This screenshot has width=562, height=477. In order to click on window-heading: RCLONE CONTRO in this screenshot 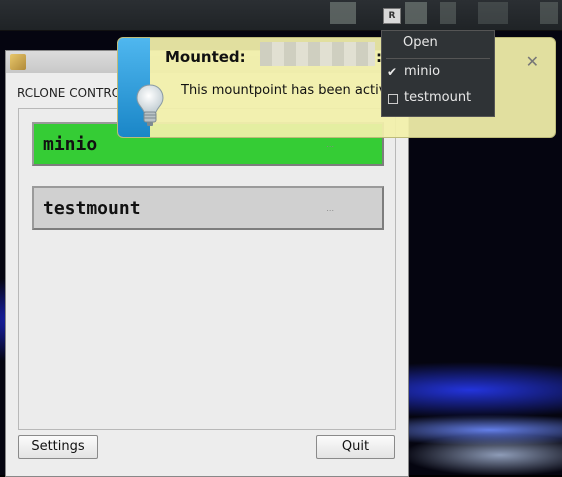, I will do `click(69, 93)`.